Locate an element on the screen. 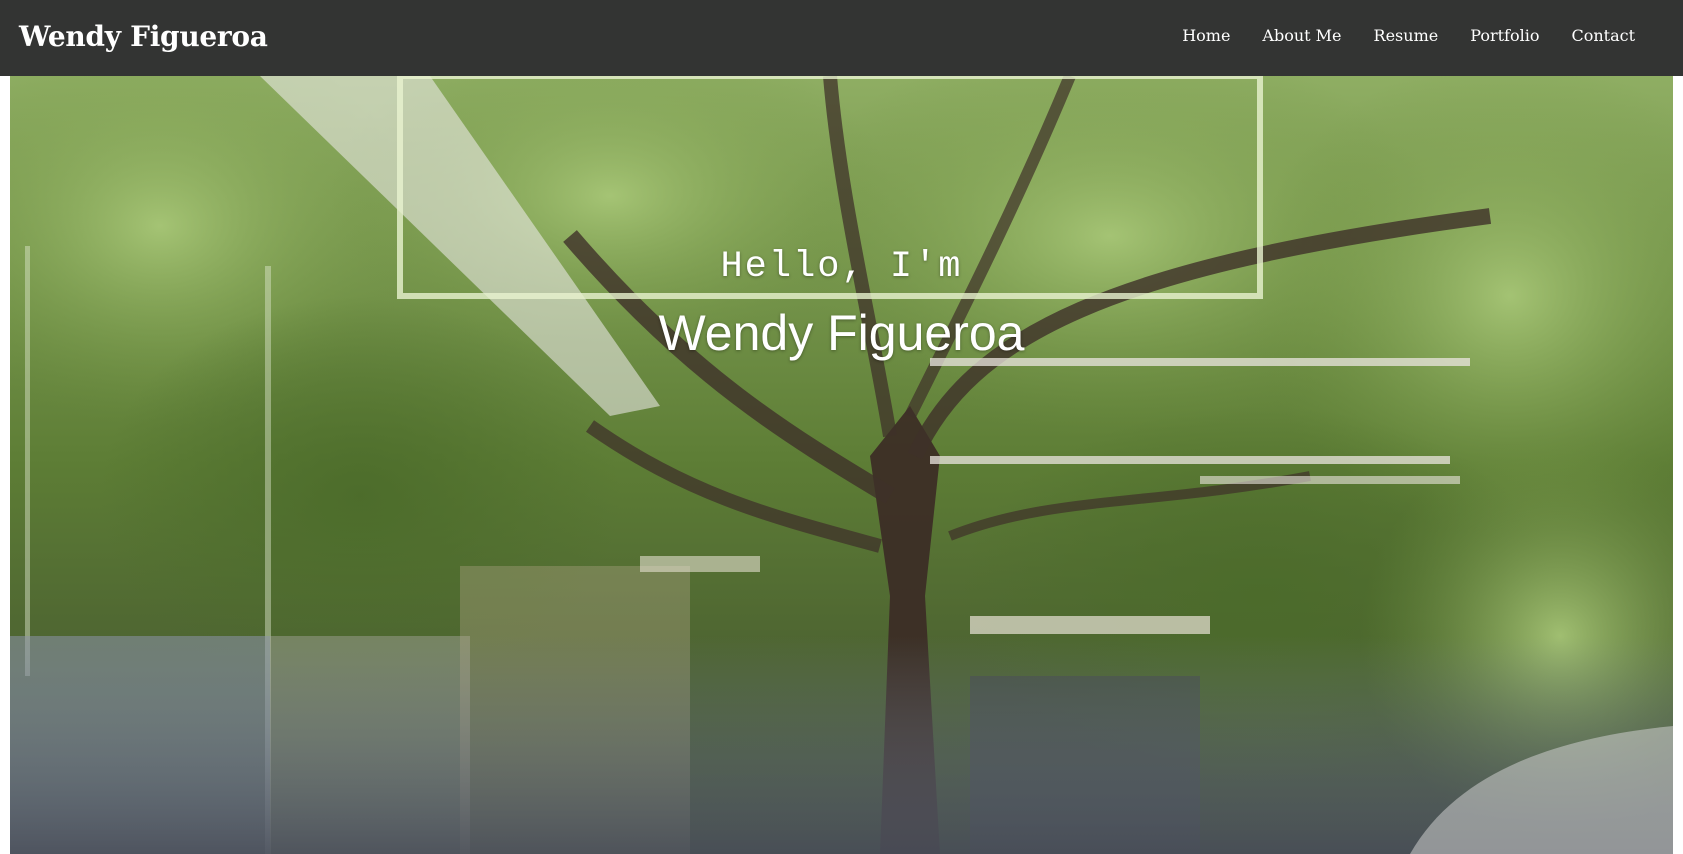 The height and width of the screenshot is (854, 1683). nav-link-resume: Resume is located at coordinates (1406, 36).